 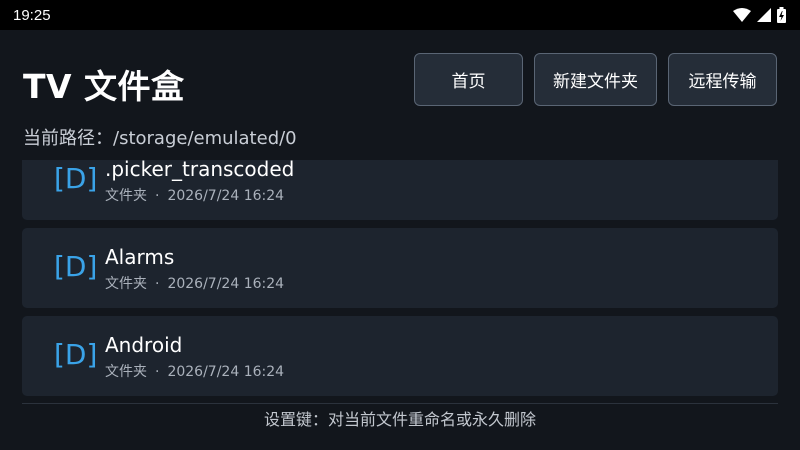 I want to click on footer-hint: 设置键：对当前文件重命名或永久删除, so click(x=399, y=419).